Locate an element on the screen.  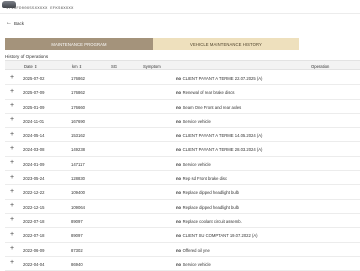
table-header: Date ⇕ km ⇕ SG Symptom Operation is located at coordinates (182, 65).